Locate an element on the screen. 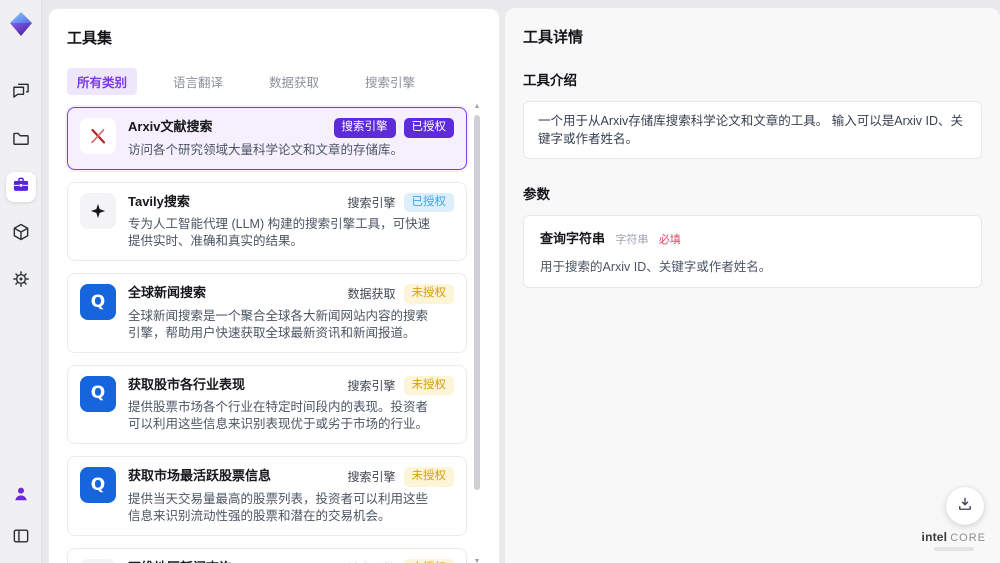  download-icon is located at coordinates (965, 506).